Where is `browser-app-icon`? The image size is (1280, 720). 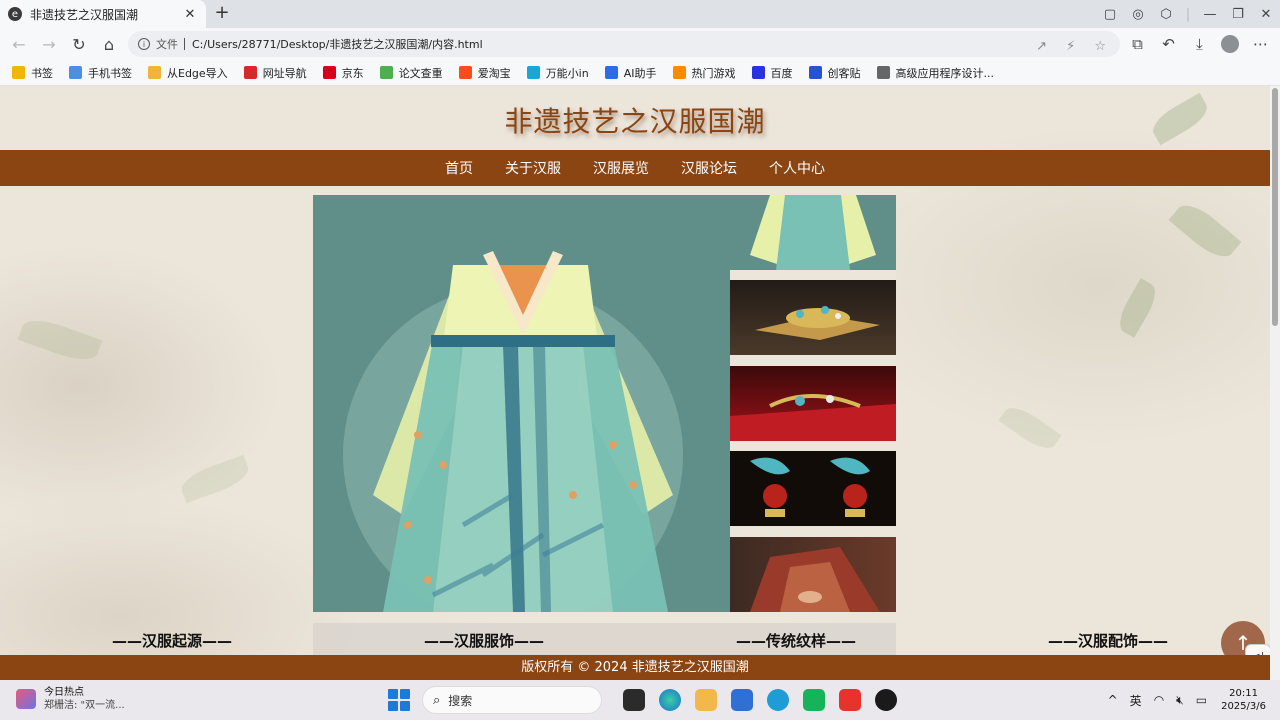 browser-app-icon is located at coordinates (778, 700).